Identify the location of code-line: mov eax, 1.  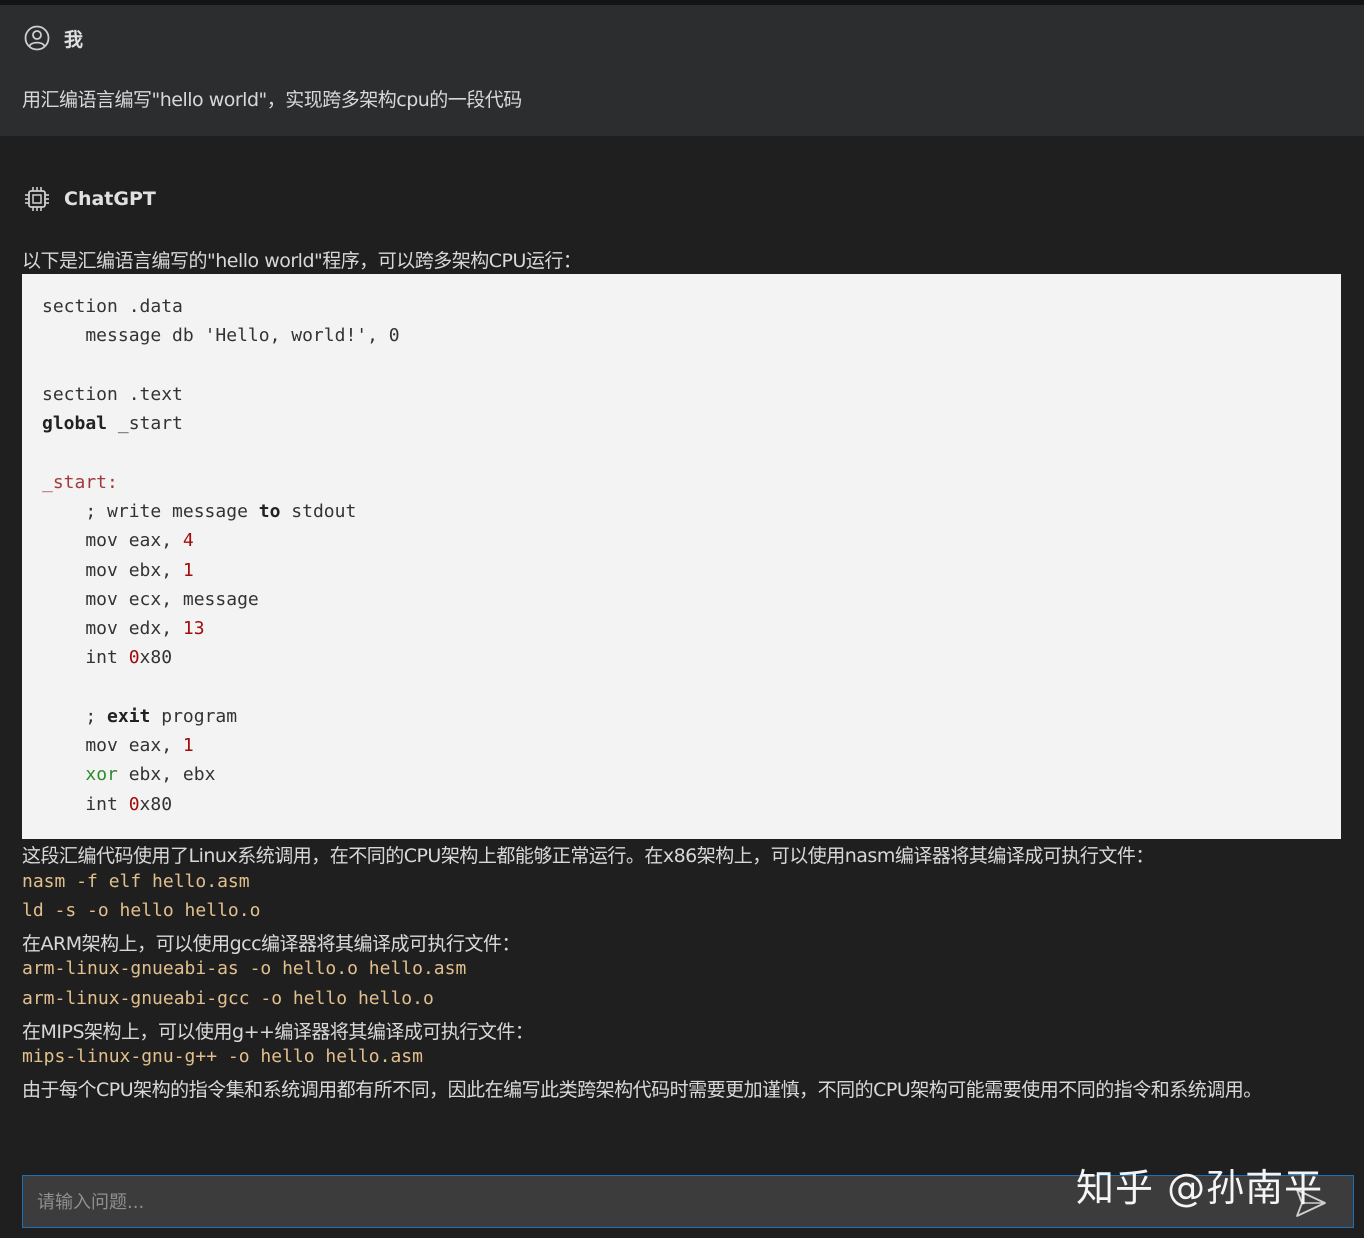
(118, 745).